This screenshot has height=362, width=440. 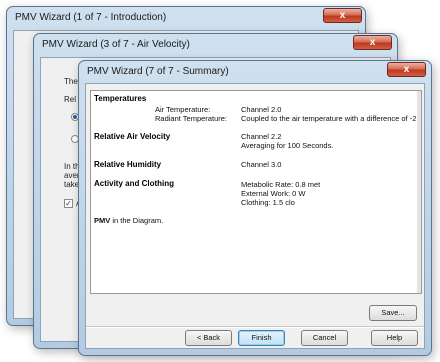 I want to click on air-velocity-averaging: Averaging for 100 Seconds., so click(x=287, y=145).